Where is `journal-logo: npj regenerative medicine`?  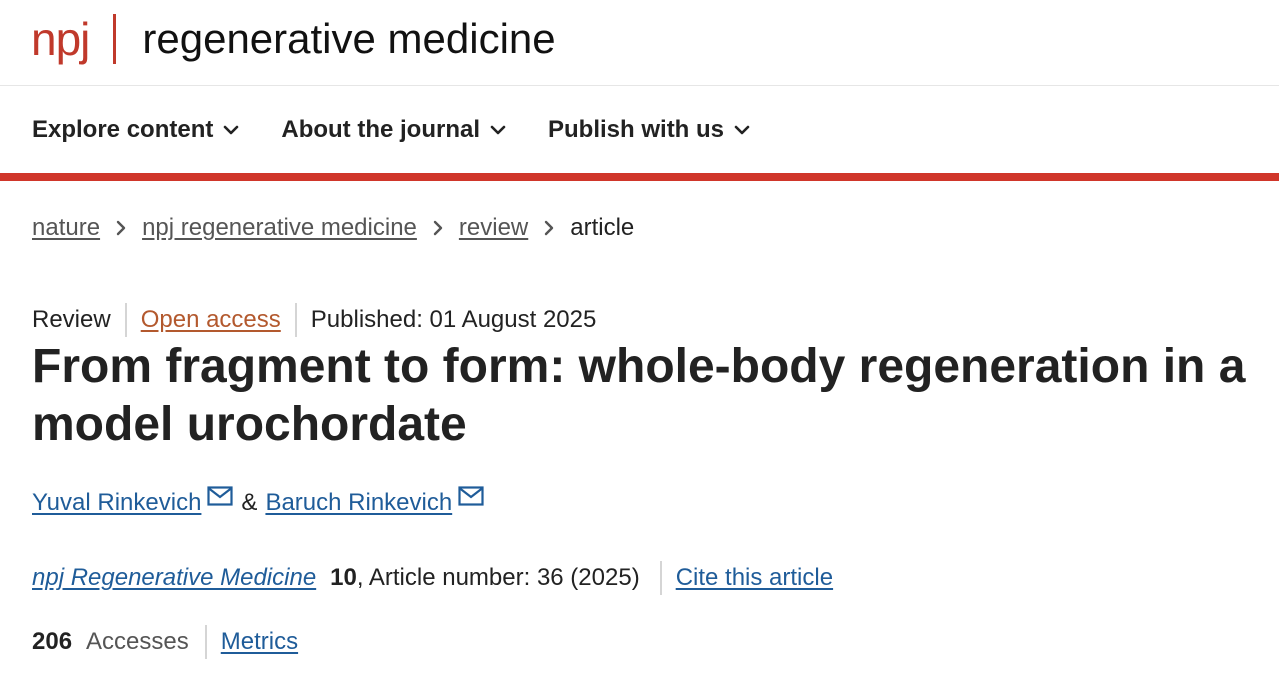
journal-logo: npj regenerative medicine is located at coordinates (293, 39).